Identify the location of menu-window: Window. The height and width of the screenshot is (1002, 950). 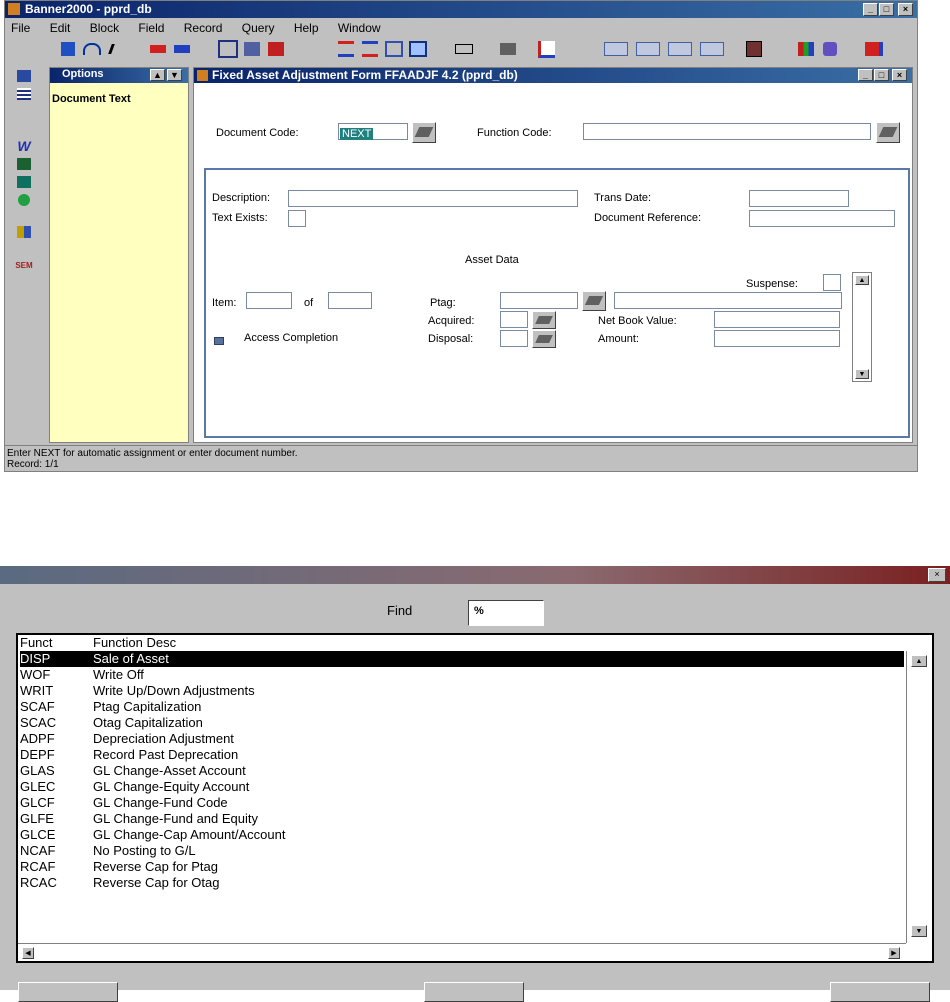
(359, 28).